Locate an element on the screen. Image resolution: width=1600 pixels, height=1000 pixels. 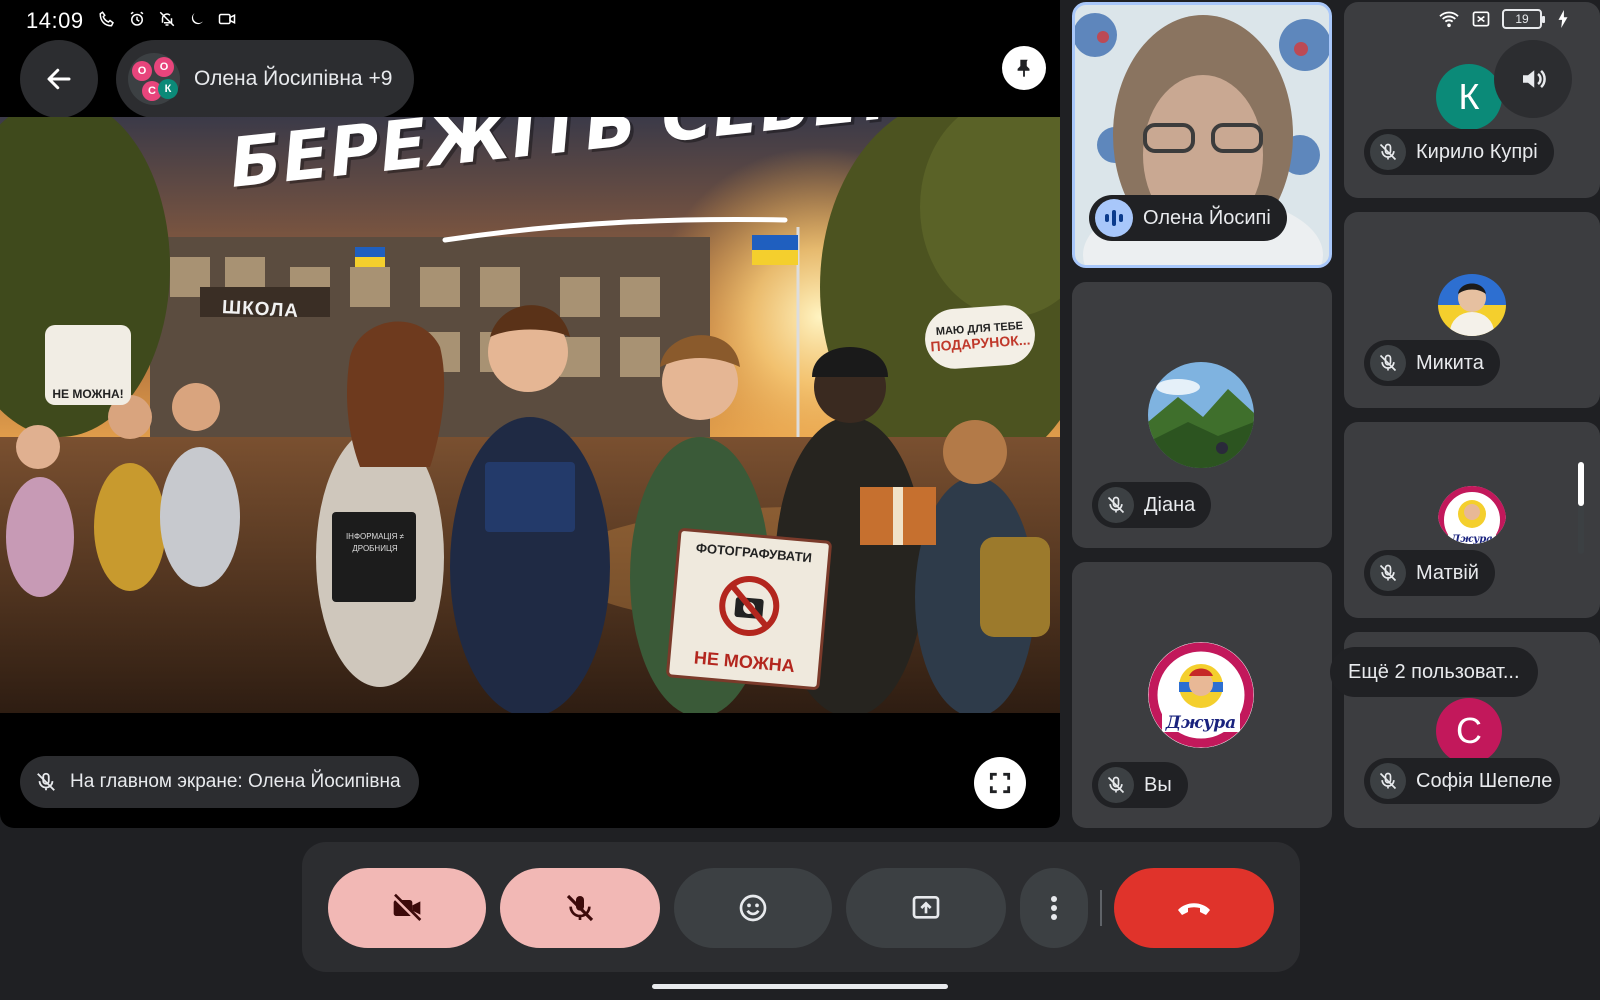
pin-button is located at coordinates (1024, 68).